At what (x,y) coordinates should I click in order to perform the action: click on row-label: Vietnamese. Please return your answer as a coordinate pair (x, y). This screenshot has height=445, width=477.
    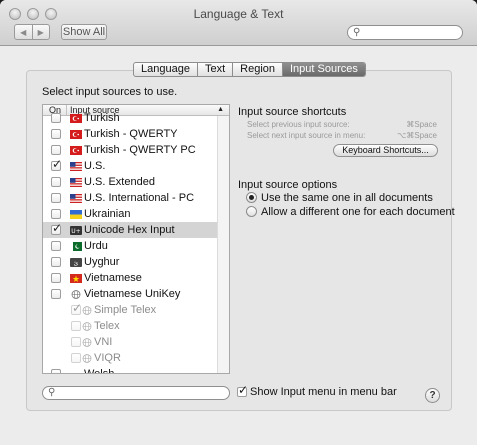
    Looking at the image, I should click on (113, 278).